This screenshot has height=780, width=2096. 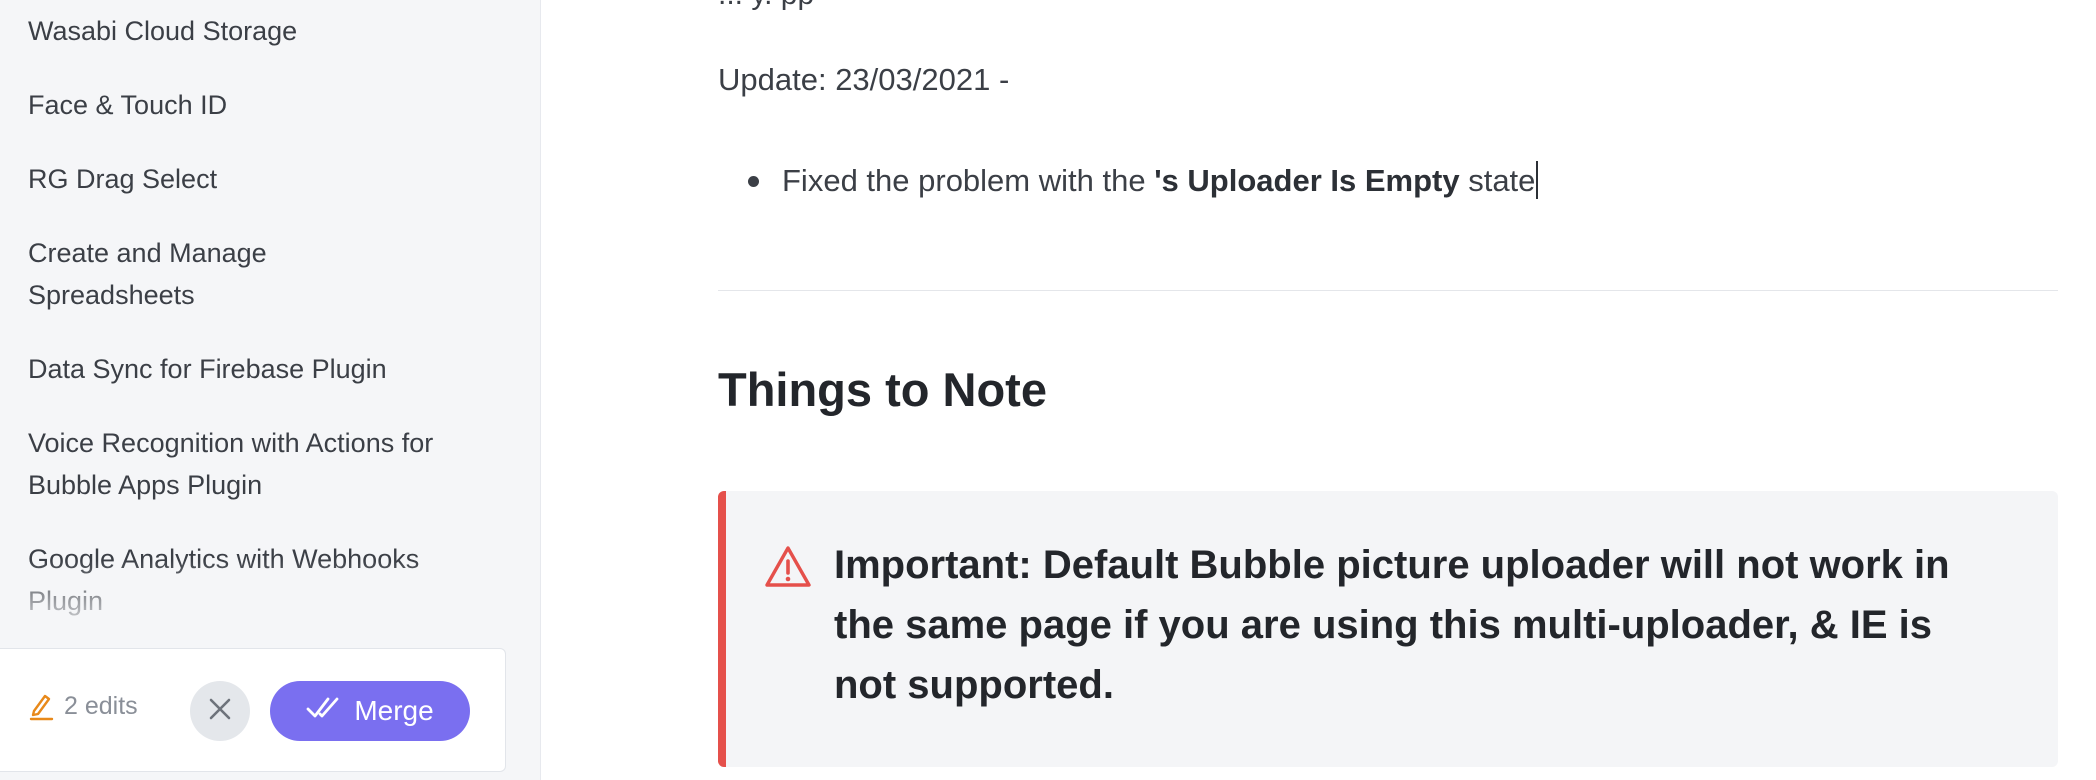 What do you see at coordinates (323, 711) in the screenshot?
I see `double-check-icon` at bounding box center [323, 711].